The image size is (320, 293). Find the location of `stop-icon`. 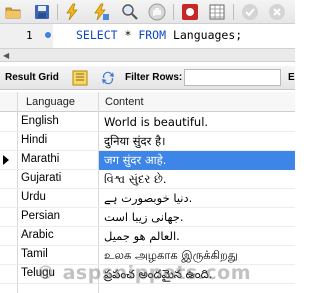

stop-icon is located at coordinates (157, 12).